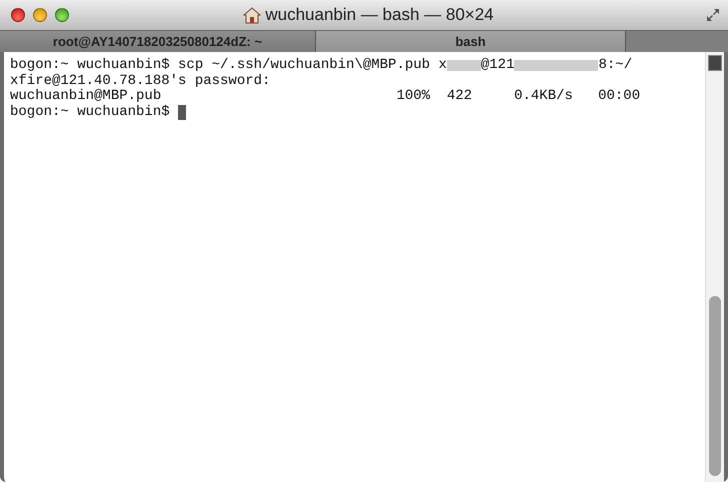  What do you see at coordinates (90, 112) in the screenshot?
I see `terminal-text: bogon:~ wuchuanbin$` at bounding box center [90, 112].